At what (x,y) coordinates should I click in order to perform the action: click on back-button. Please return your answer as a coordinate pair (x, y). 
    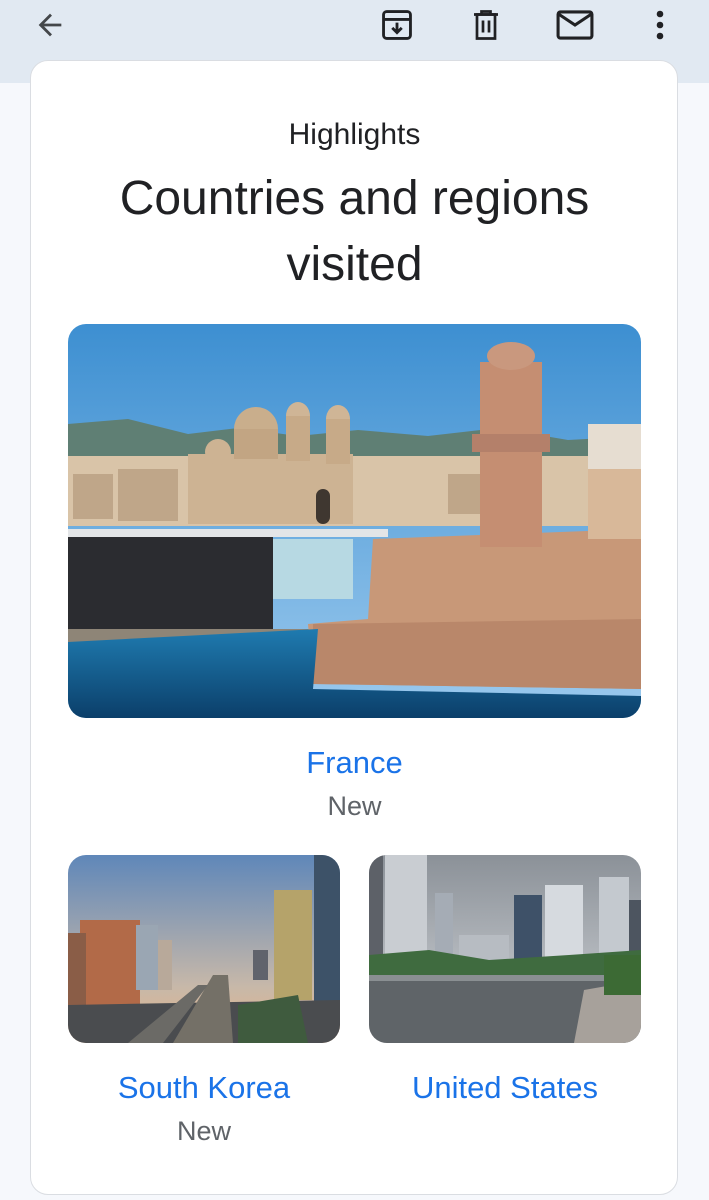
    Looking at the image, I should click on (50, 25).